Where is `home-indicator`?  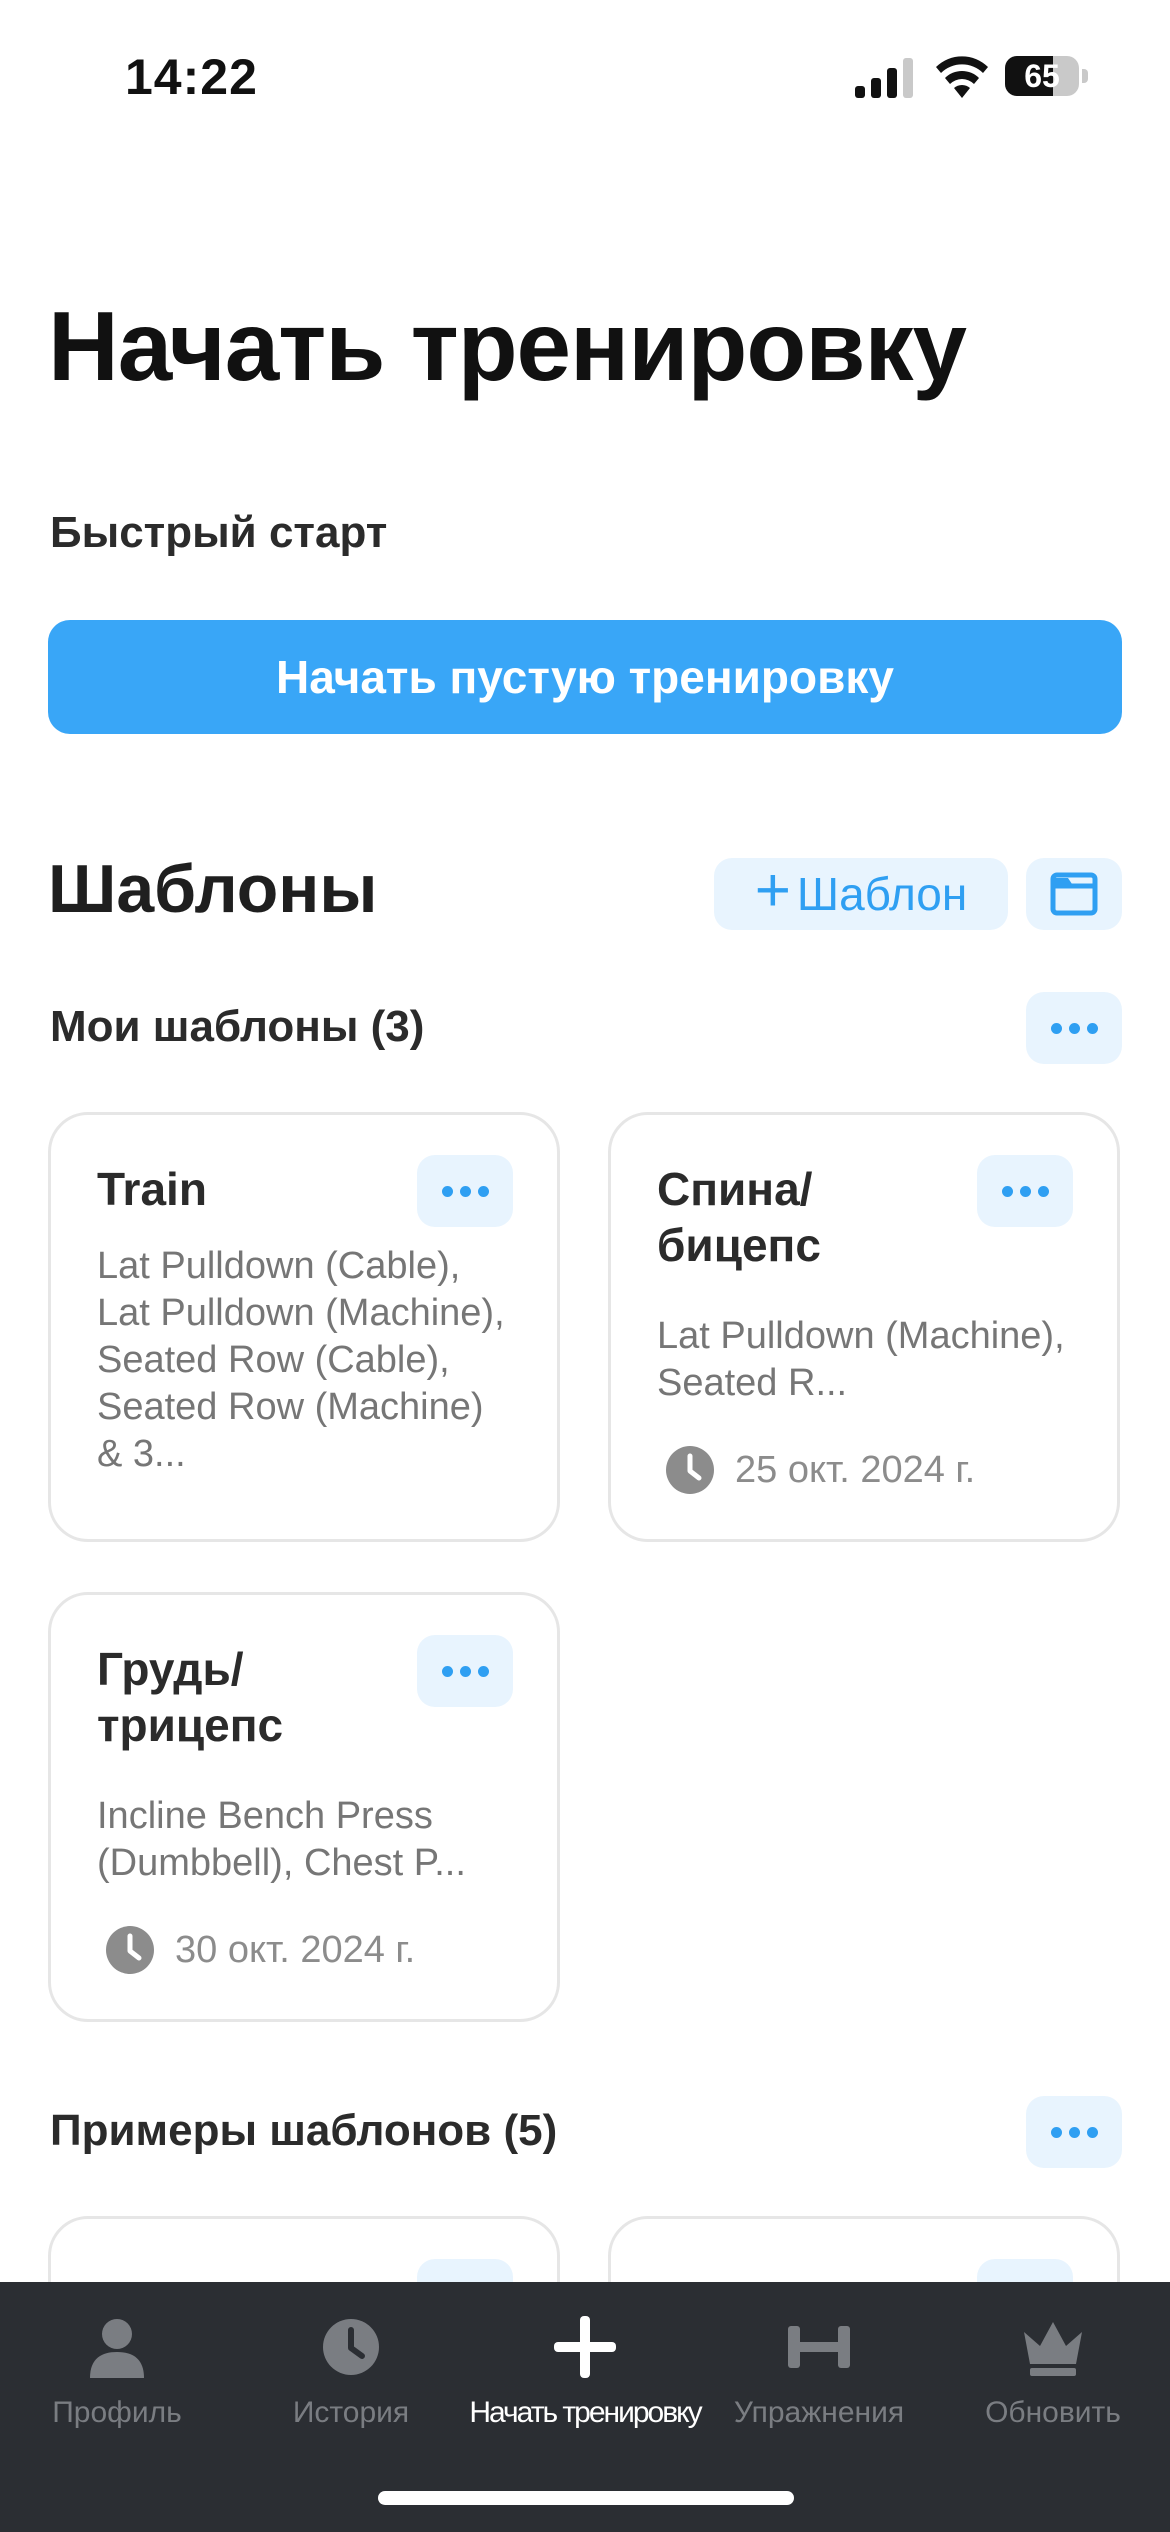 home-indicator is located at coordinates (586, 2498).